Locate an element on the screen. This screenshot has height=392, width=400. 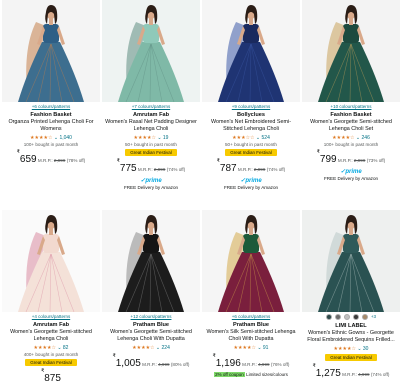
discount: (80% off) is located at coordinates (180, 364).